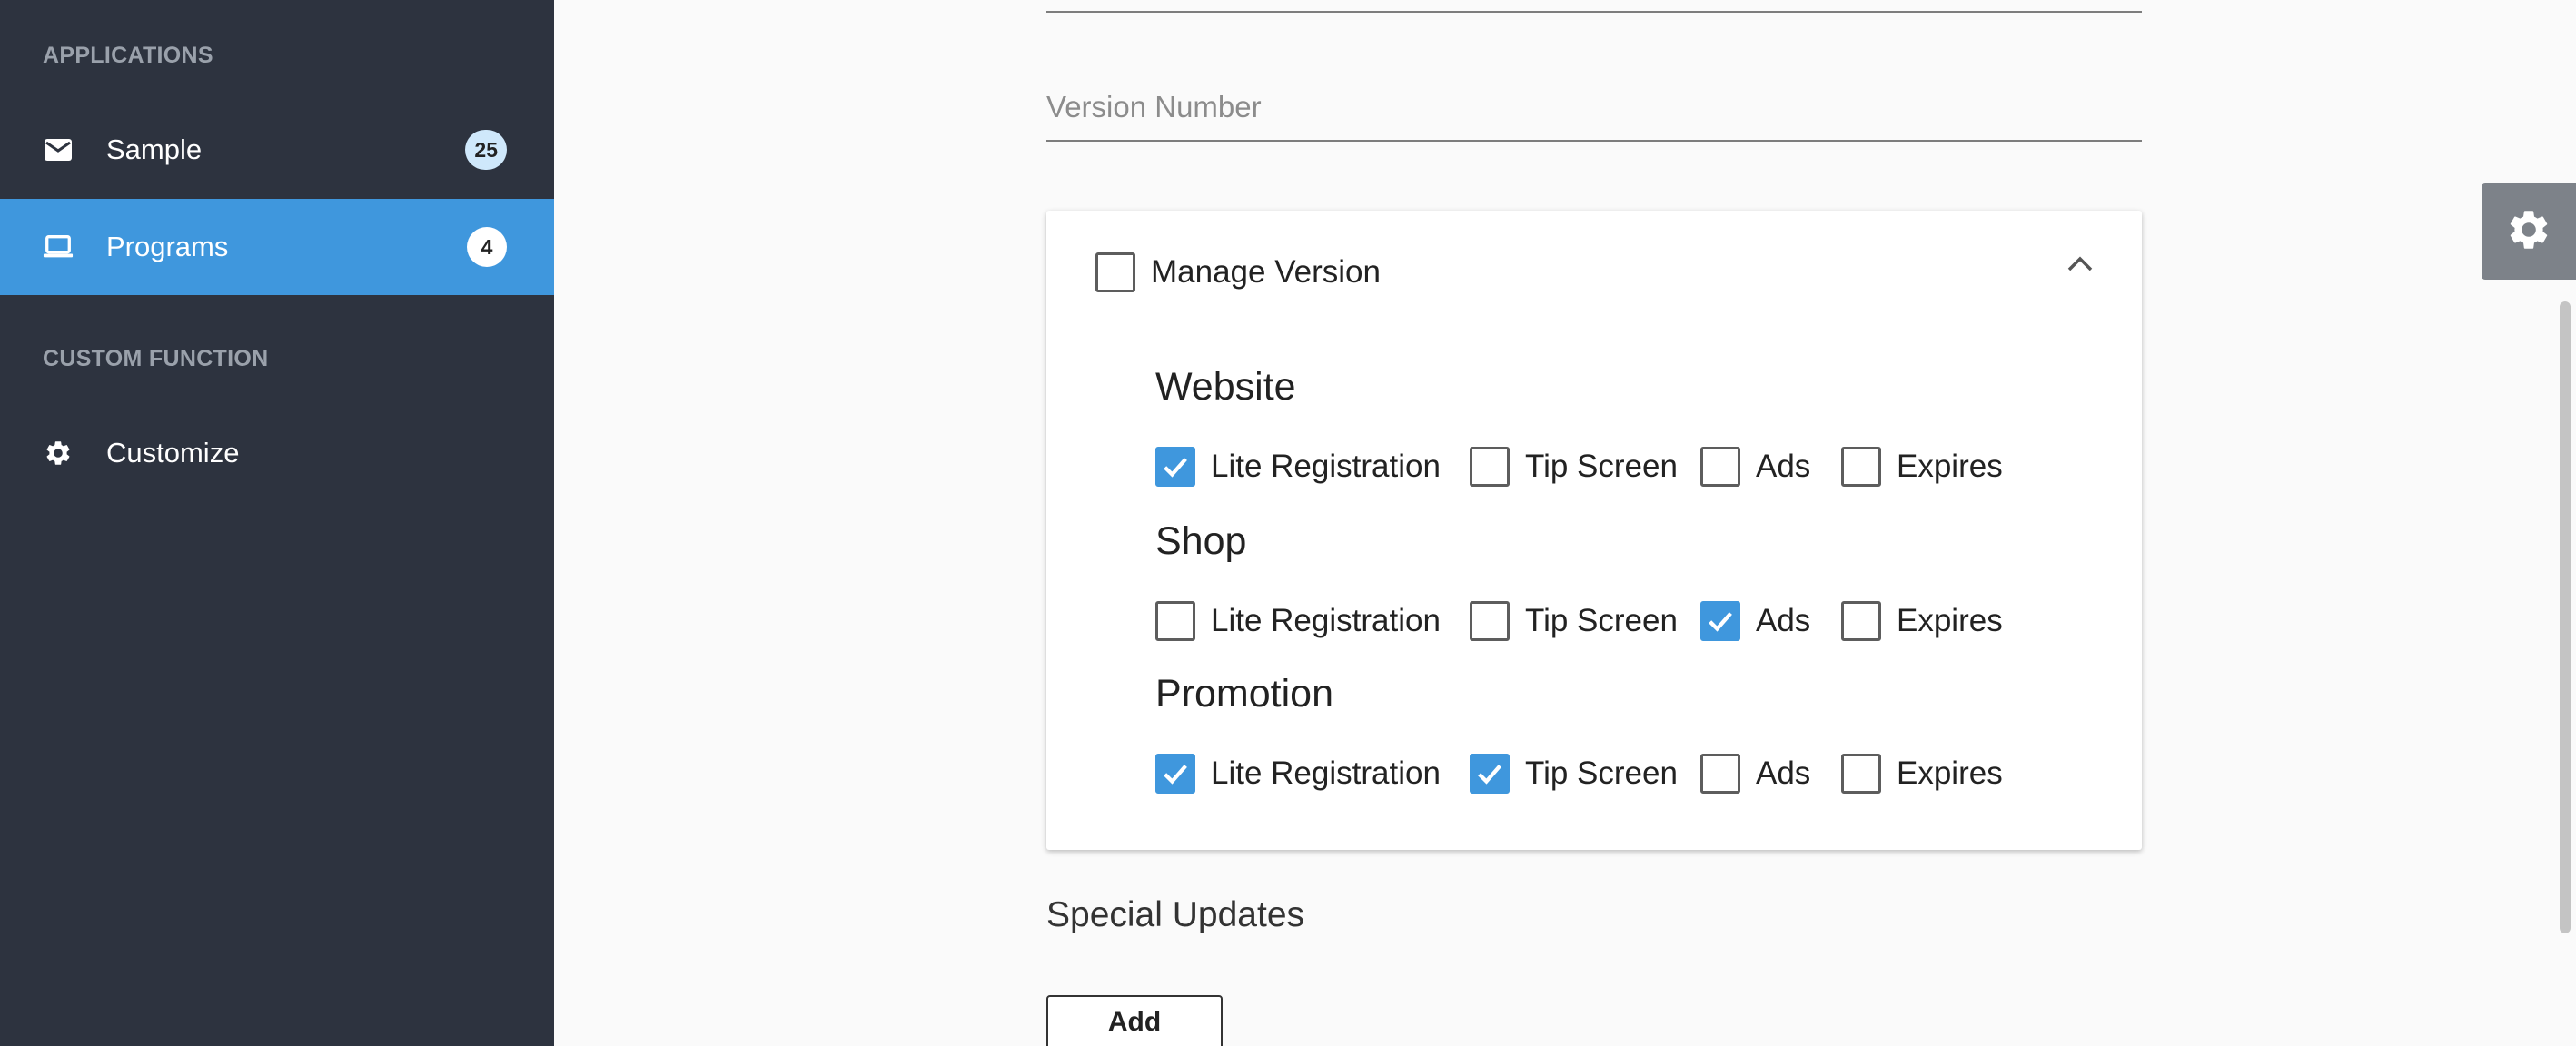 This screenshot has width=2576, height=1046. What do you see at coordinates (1783, 773) in the screenshot?
I see `promotion-ads-label: Ads` at bounding box center [1783, 773].